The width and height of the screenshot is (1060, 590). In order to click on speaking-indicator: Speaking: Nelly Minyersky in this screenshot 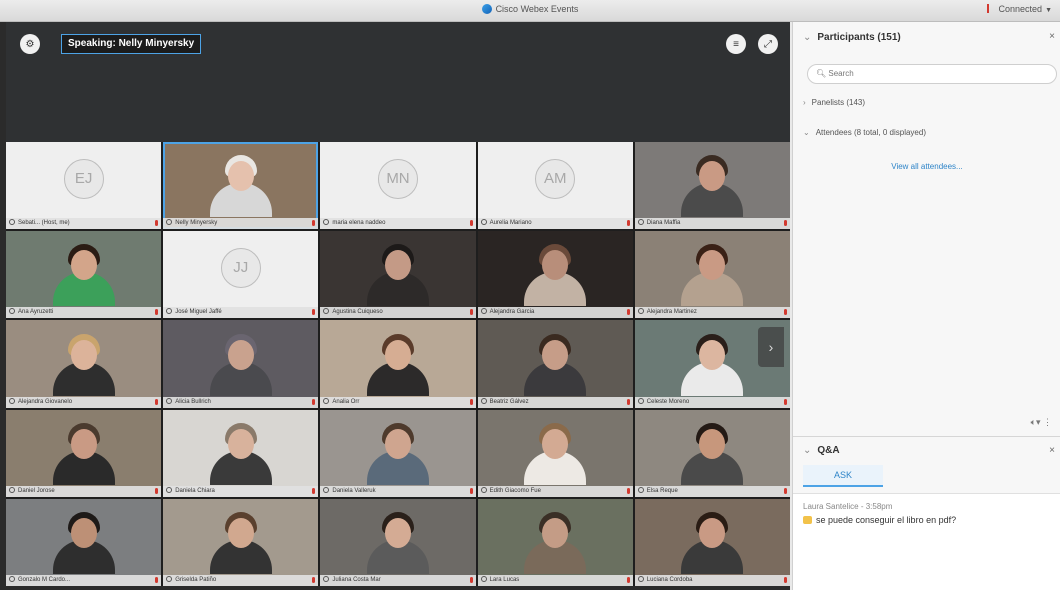, I will do `click(131, 44)`.